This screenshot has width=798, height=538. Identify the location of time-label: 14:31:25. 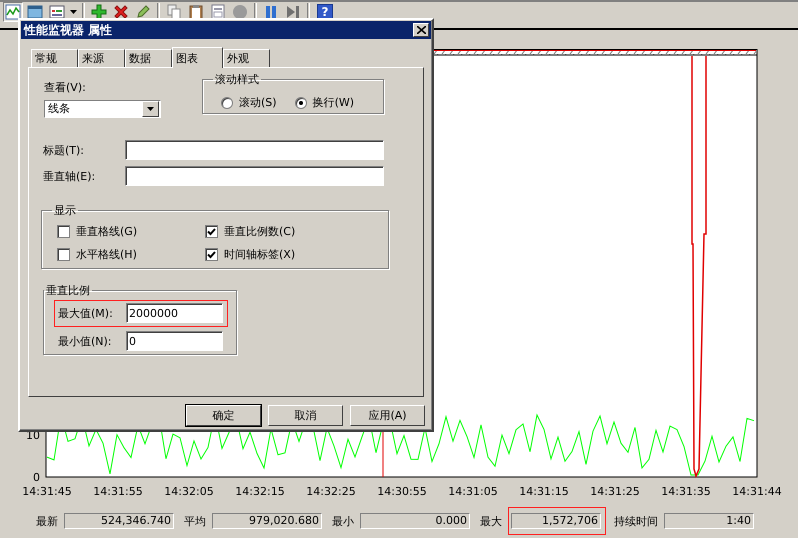
(615, 491).